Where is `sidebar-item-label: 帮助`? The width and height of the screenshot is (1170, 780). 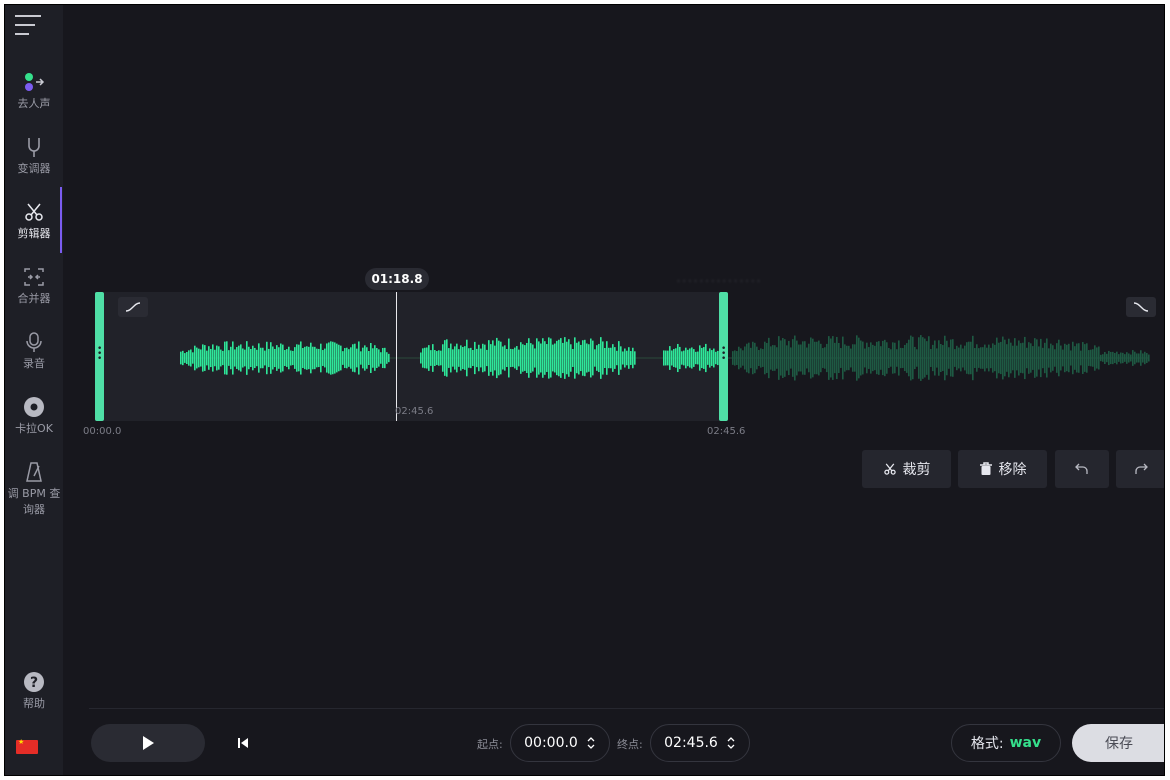
sidebar-item-label: 帮助 is located at coordinates (34, 703).